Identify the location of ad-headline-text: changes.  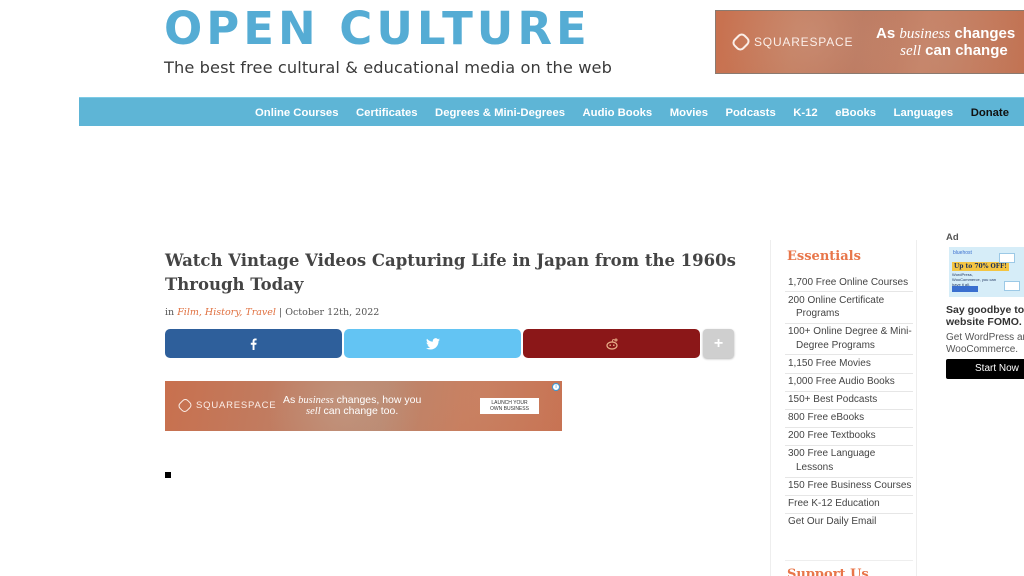
(983, 33).